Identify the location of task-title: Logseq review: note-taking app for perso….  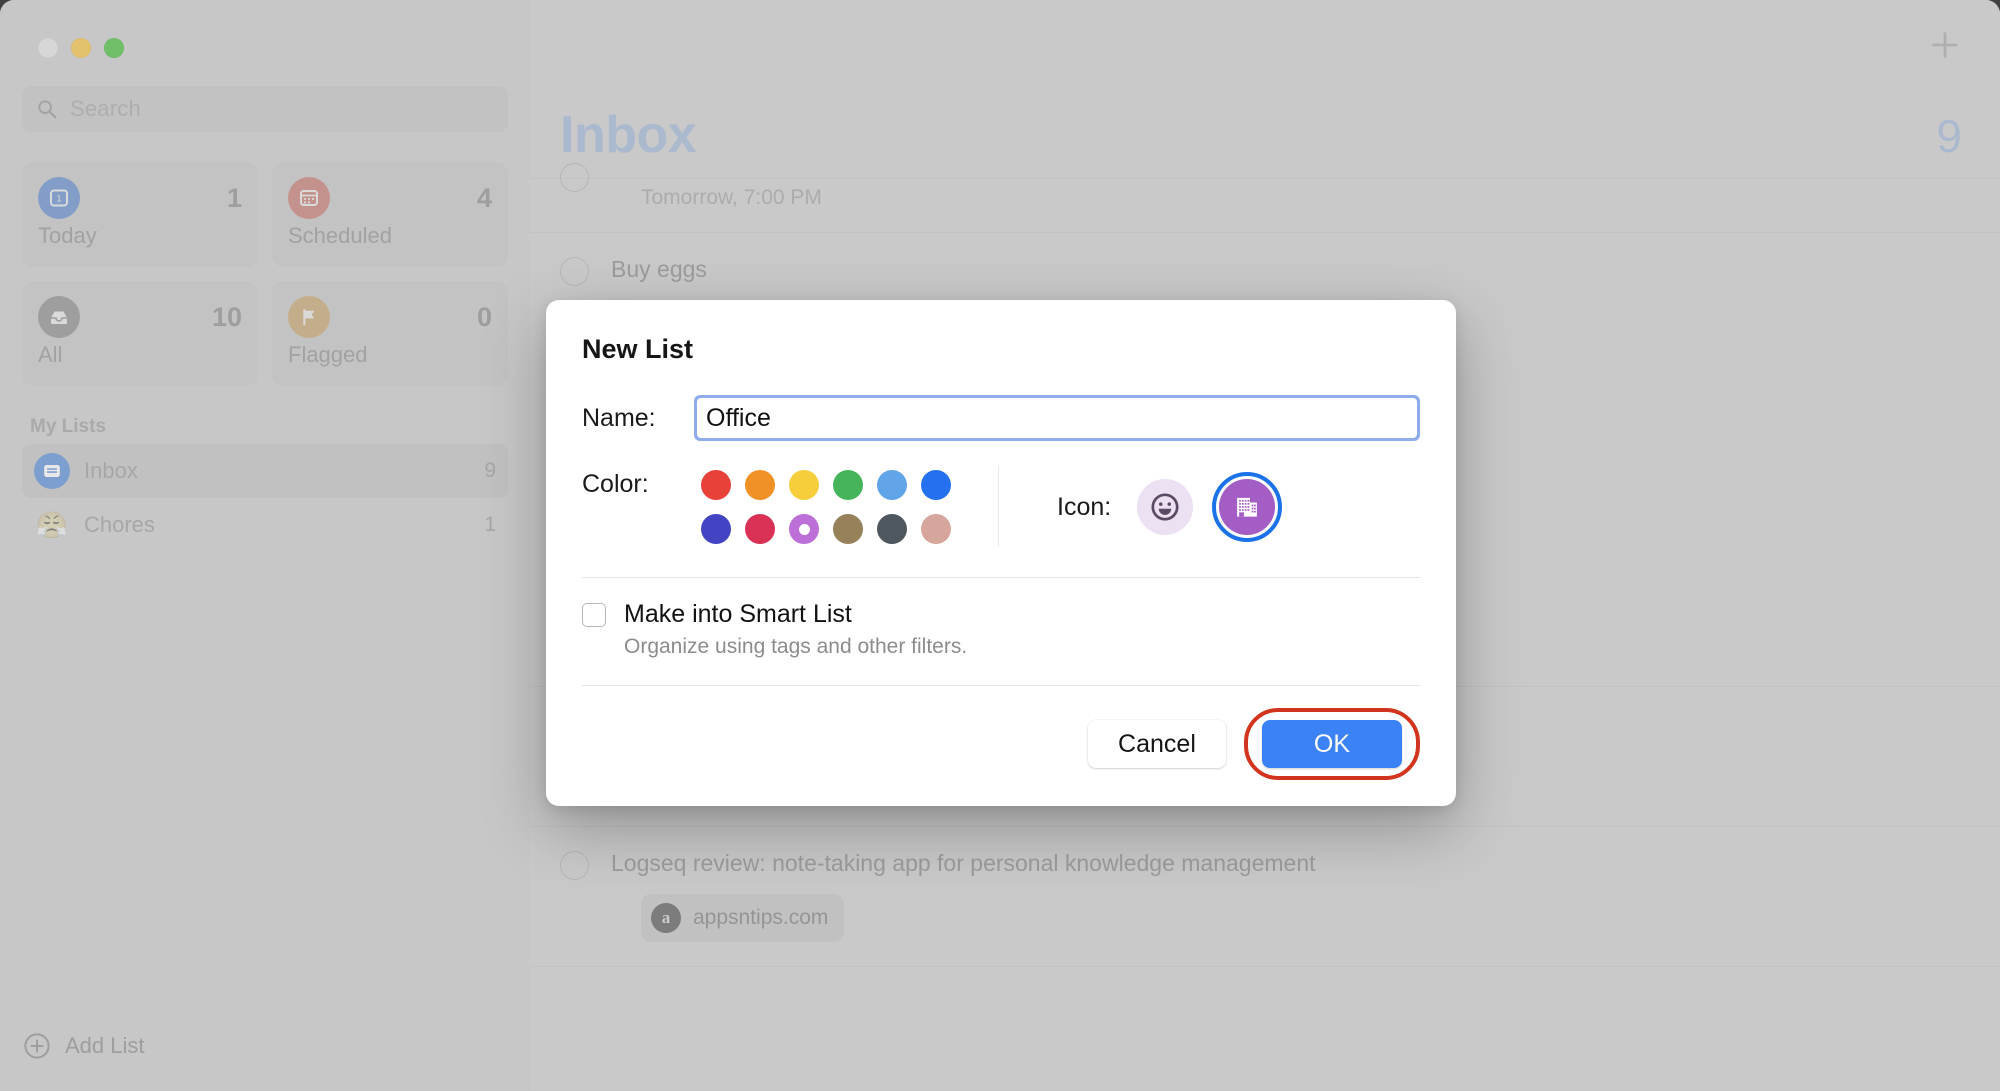
(963, 863).